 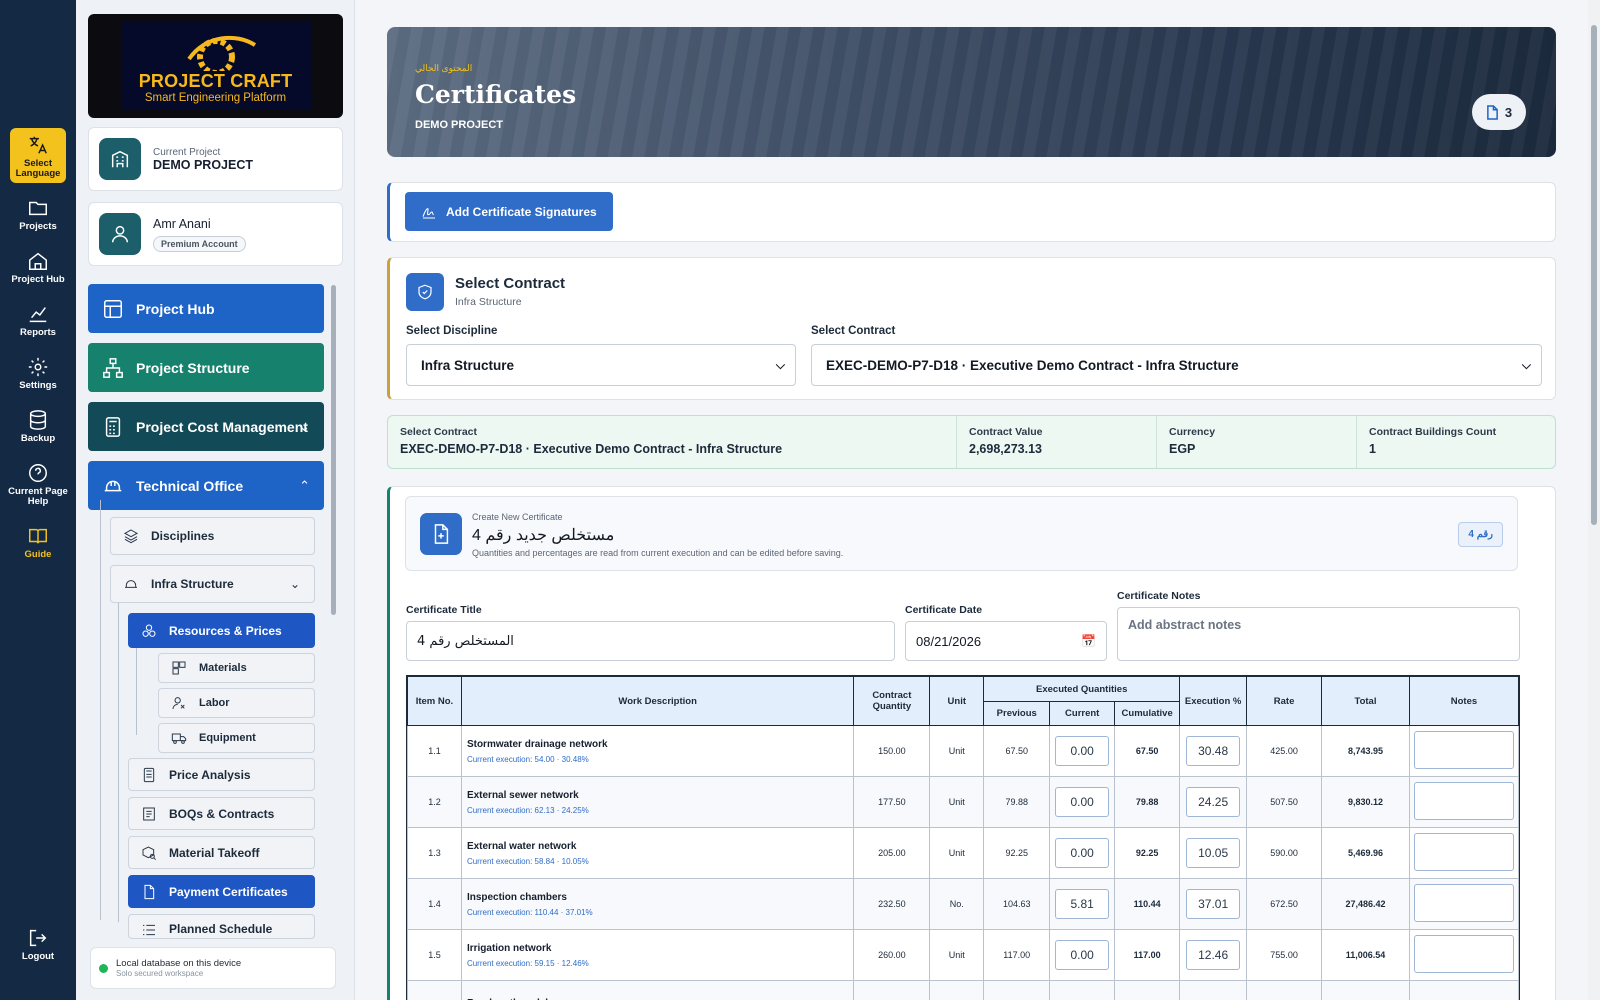 What do you see at coordinates (468, 365) in the screenshot?
I see `discipline-value: Infra Structure` at bounding box center [468, 365].